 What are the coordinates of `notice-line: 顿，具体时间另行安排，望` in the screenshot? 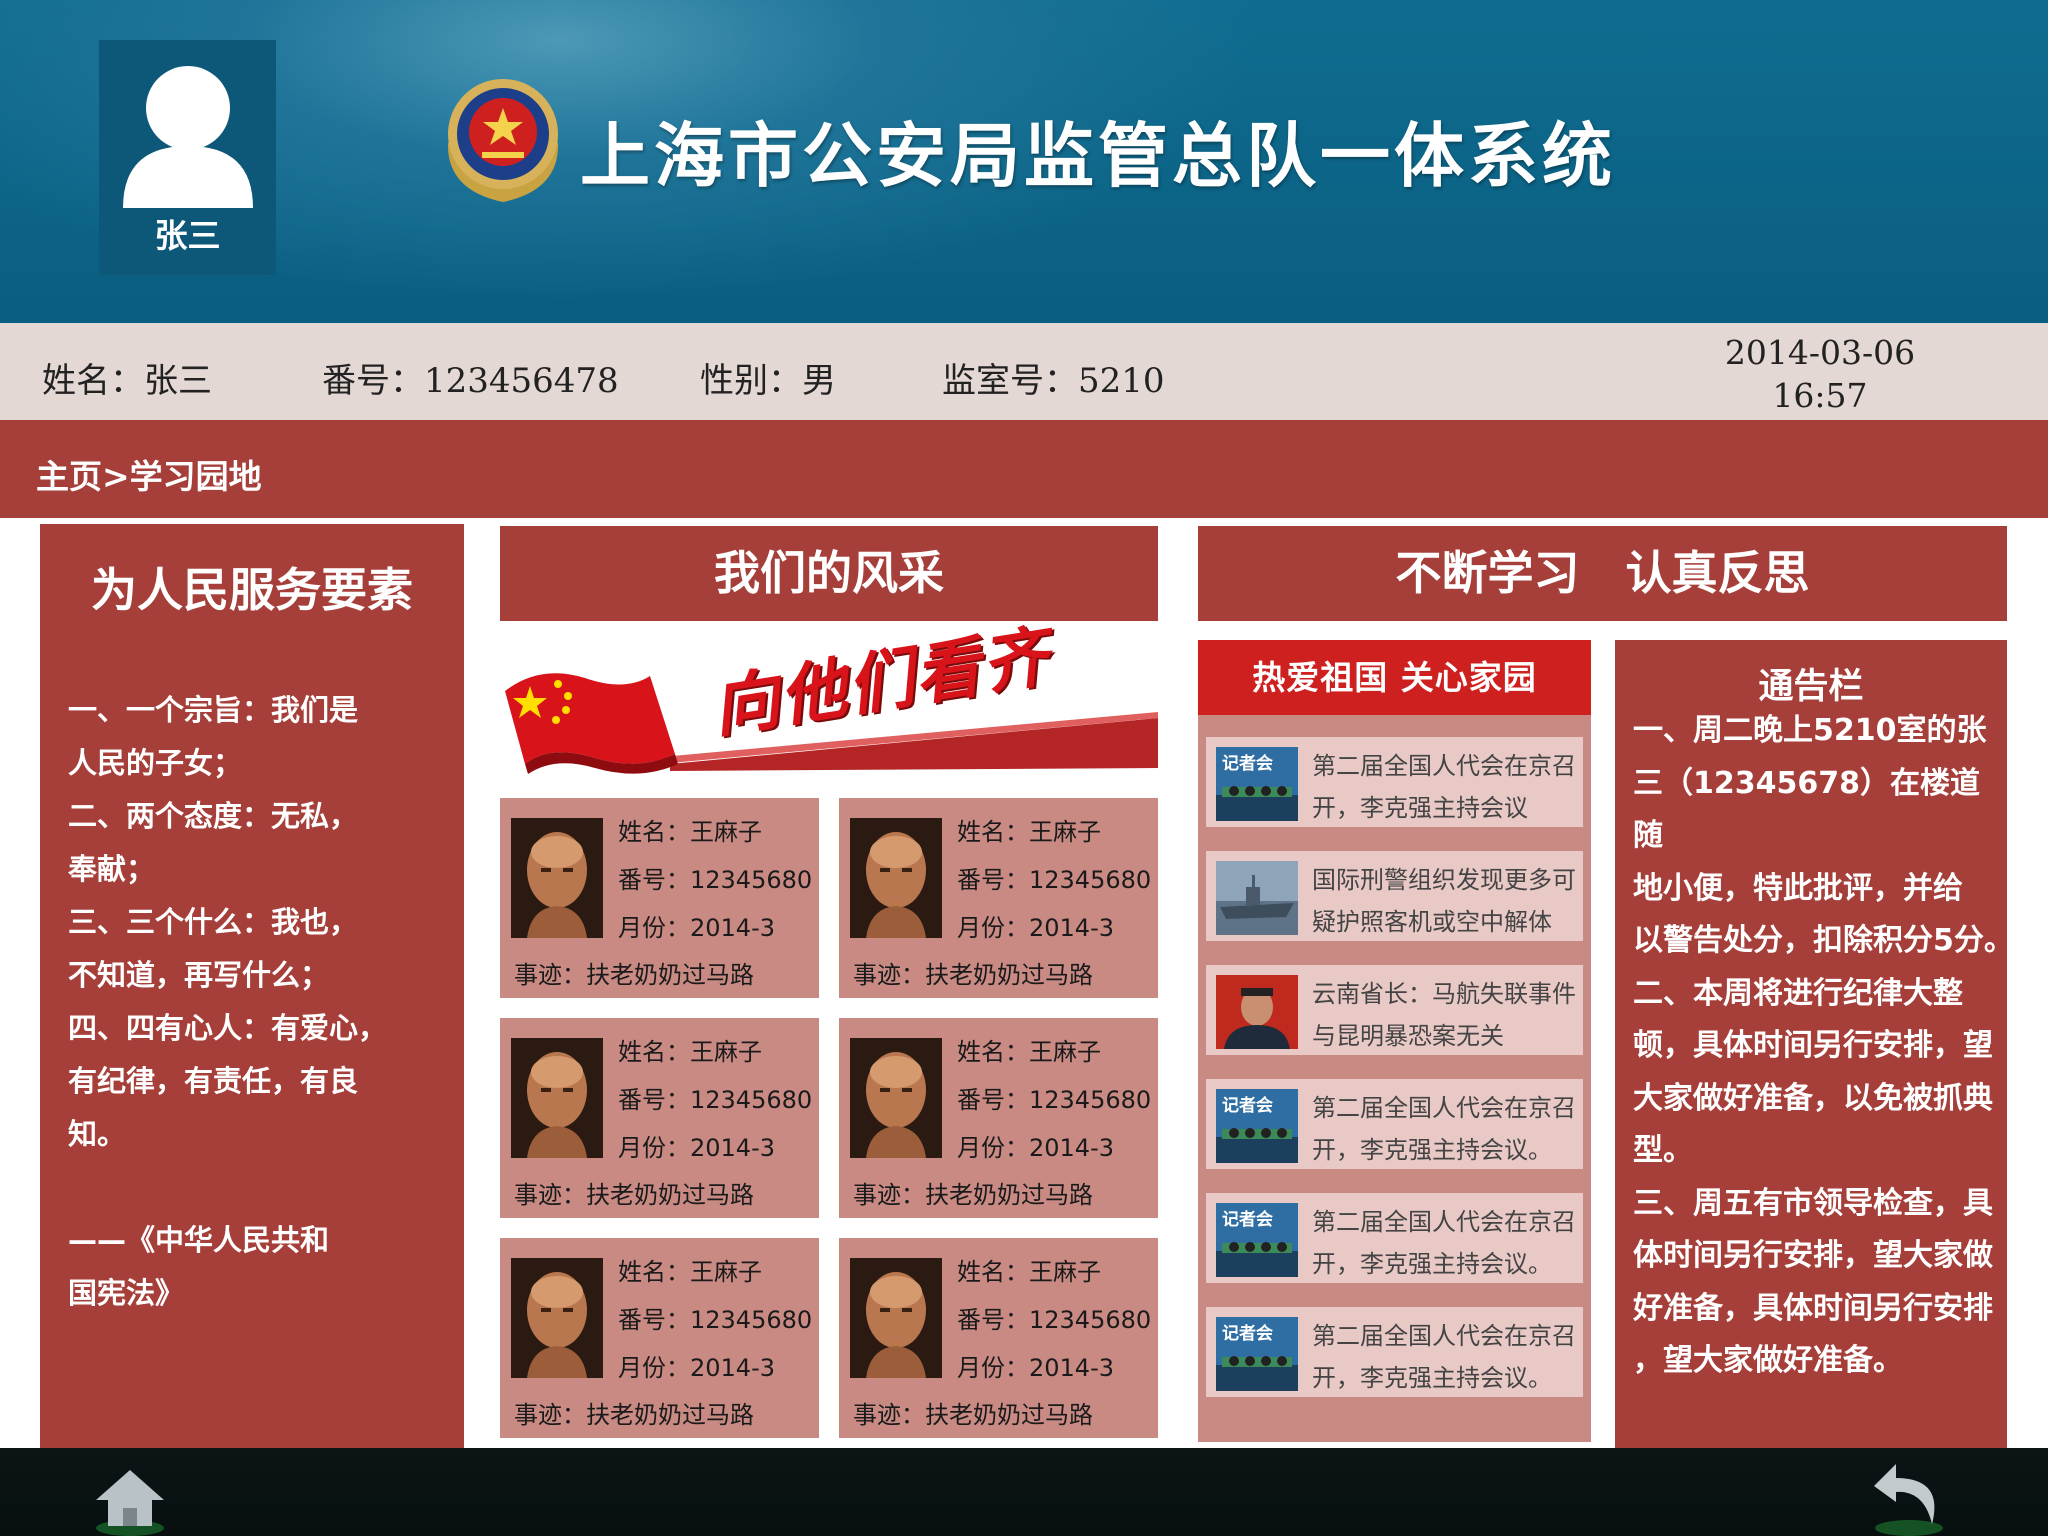 It's located at (1813, 1045).